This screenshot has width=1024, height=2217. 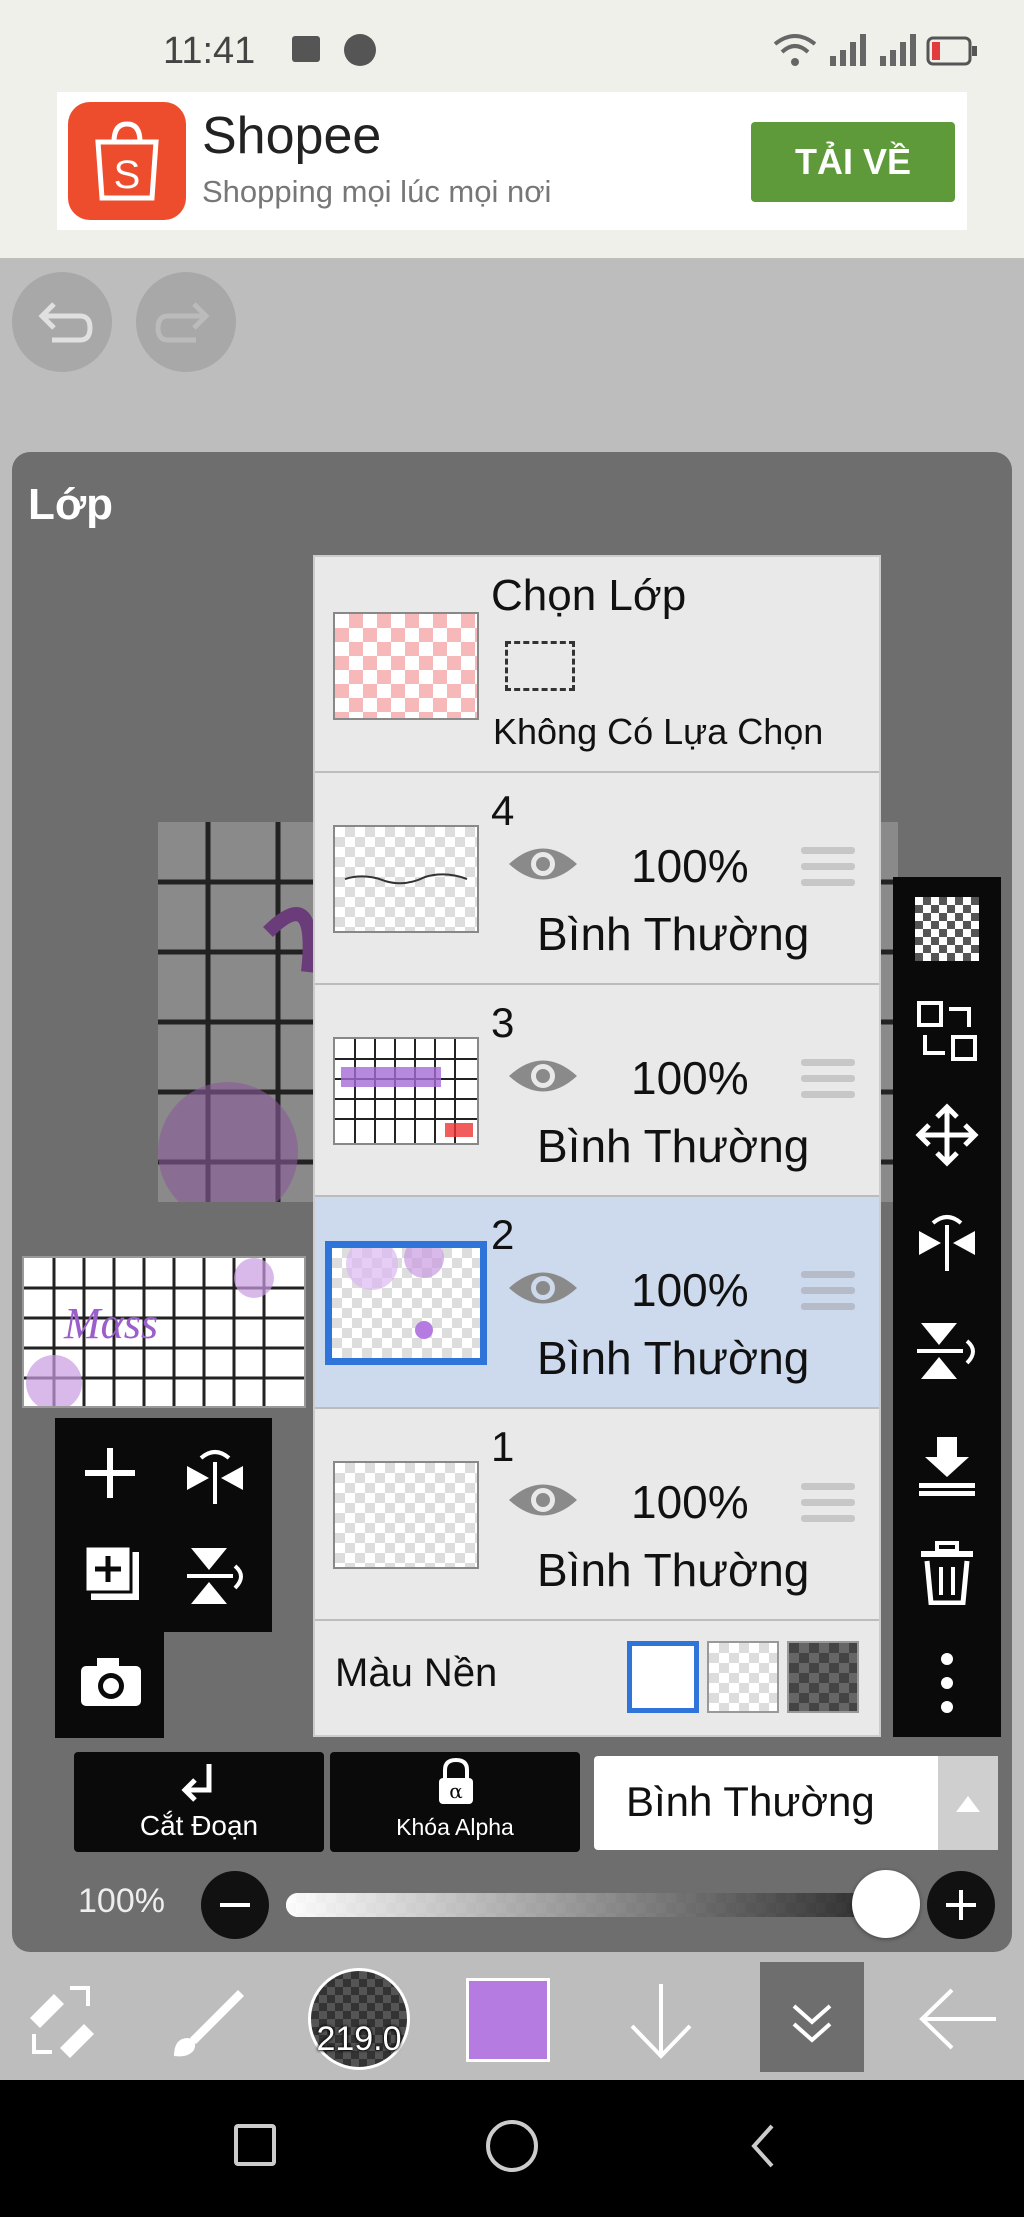 What do you see at coordinates (750, 1801) in the screenshot?
I see `blend-mode-value: Bình Thường` at bounding box center [750, 1801].